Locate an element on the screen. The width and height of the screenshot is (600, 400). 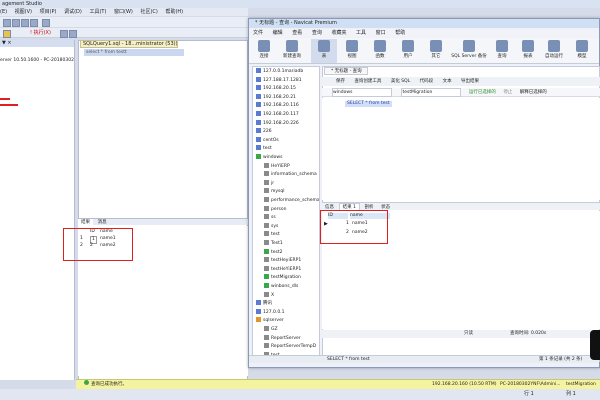
tree-item: winbons_dls is located at coordinates (286, 286).